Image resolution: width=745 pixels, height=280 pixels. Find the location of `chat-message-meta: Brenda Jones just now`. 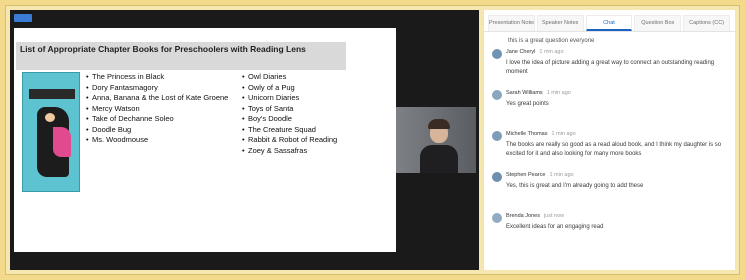

chat-message-meta: Brenda Jones just now is located at coordinates (535, 216).